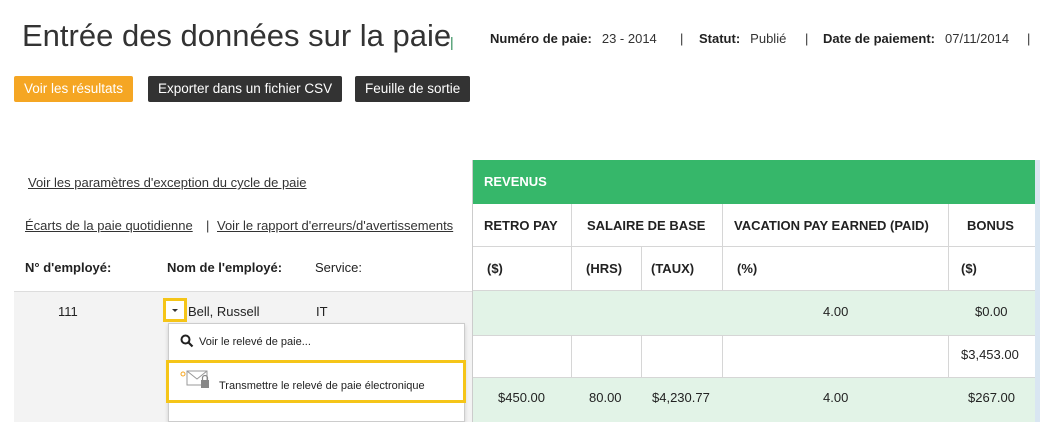 The height and width of the screenshot is (422, 1040). What do you see at coordinates (495, 268) in the screenshot?
I see `unit-retro: ($)` at bounding box center [495, 268].